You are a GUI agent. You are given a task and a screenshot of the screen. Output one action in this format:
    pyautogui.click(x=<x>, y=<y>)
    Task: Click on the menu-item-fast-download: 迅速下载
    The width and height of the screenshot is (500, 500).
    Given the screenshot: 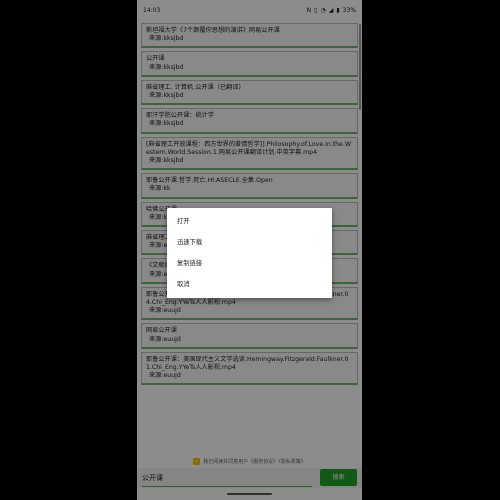 What is the action you would take?
    pyautogui.click(x=249, y=242)
    